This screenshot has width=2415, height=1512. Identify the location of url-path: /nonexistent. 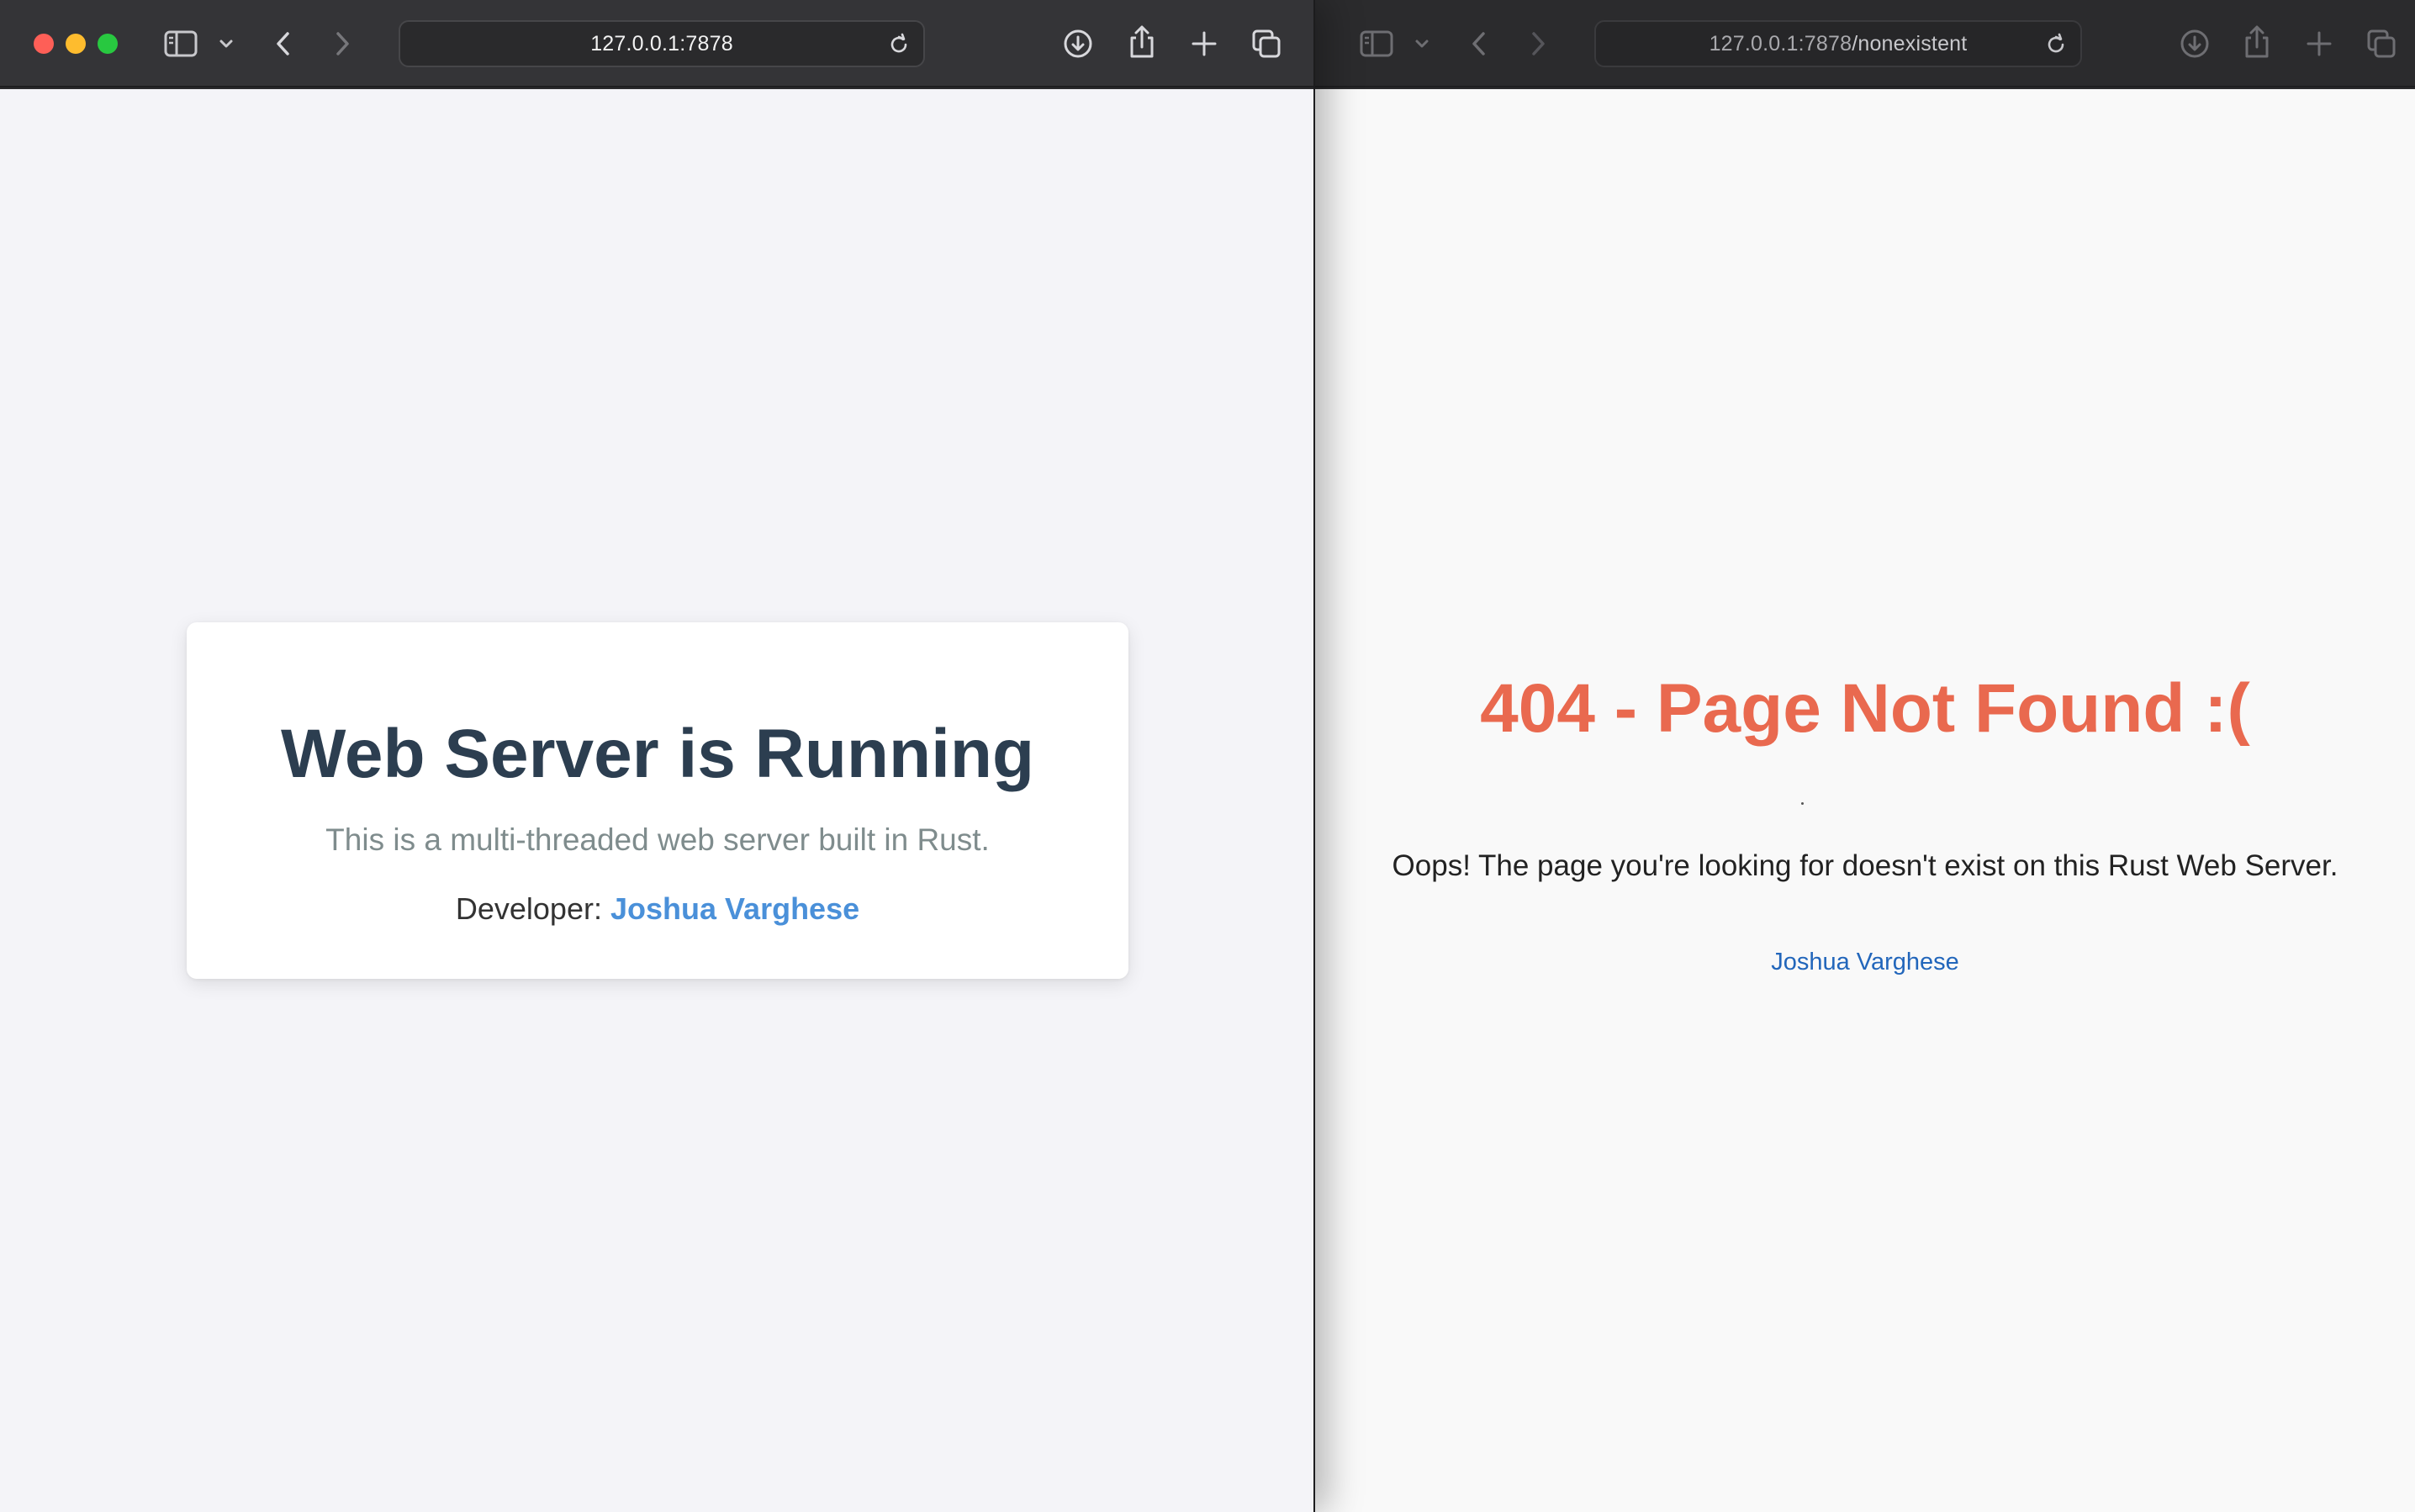
(1910, 43).